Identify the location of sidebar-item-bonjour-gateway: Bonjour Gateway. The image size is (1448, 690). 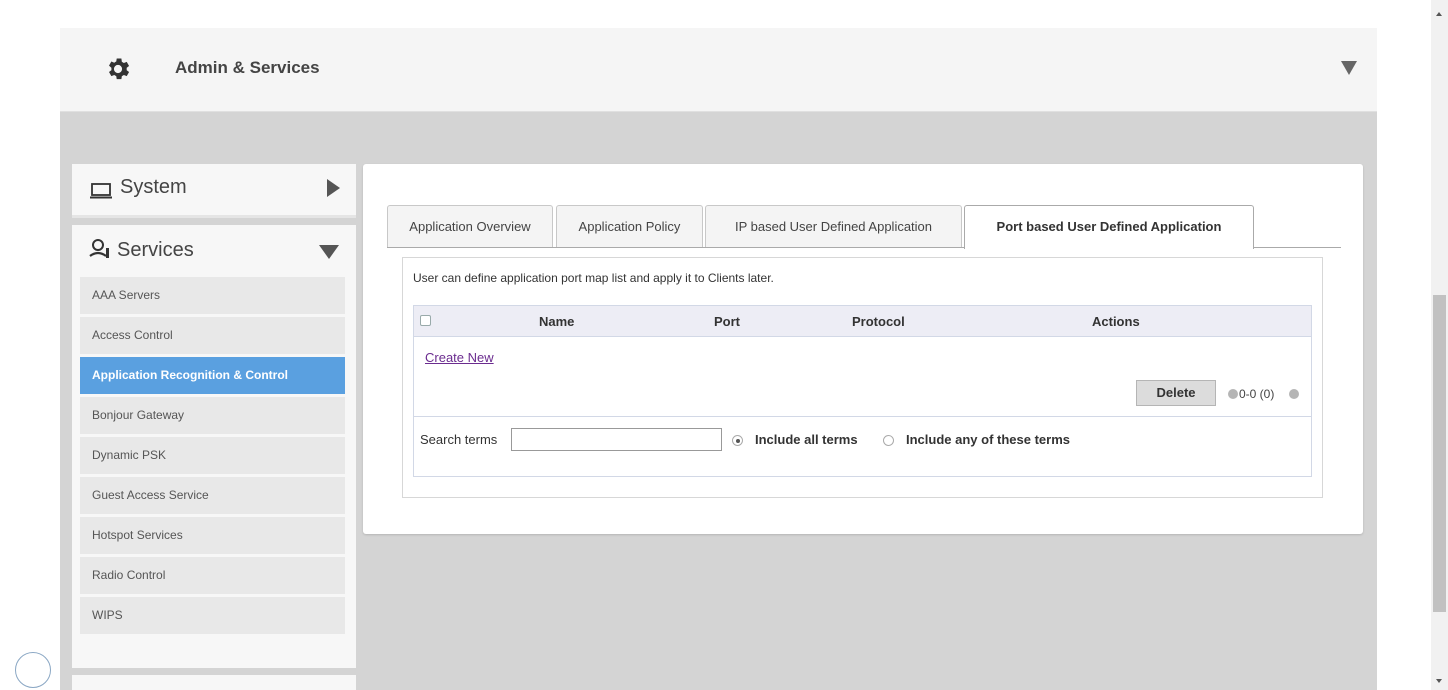
(212, 415).